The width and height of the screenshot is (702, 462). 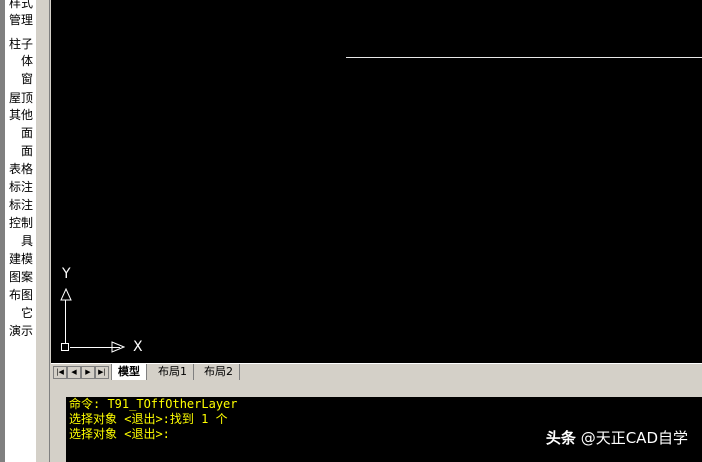 I want to click on tab-nav-prev-button: ◀, so click(x=74, y=372).